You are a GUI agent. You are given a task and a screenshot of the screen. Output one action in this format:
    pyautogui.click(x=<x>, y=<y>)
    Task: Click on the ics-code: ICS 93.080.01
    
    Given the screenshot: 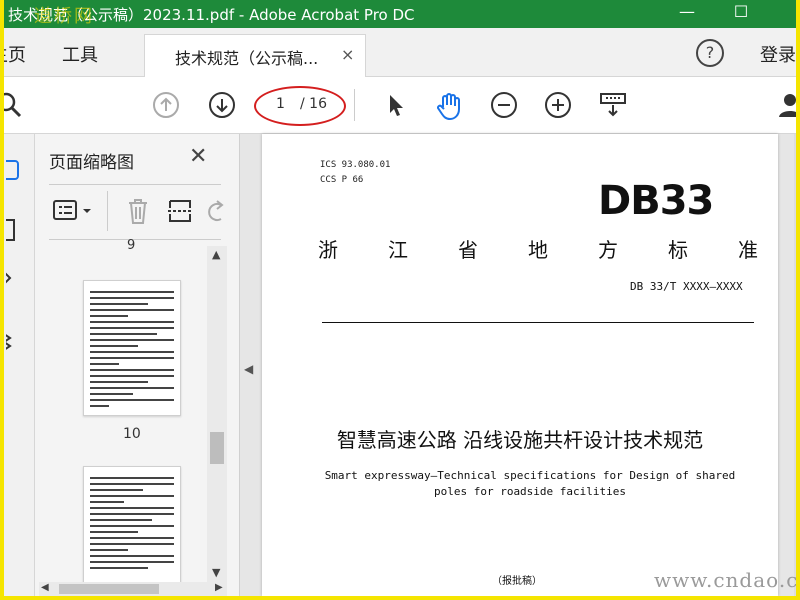 What is the action you would take?
    pyautogui.click(x=355, y=165)
    